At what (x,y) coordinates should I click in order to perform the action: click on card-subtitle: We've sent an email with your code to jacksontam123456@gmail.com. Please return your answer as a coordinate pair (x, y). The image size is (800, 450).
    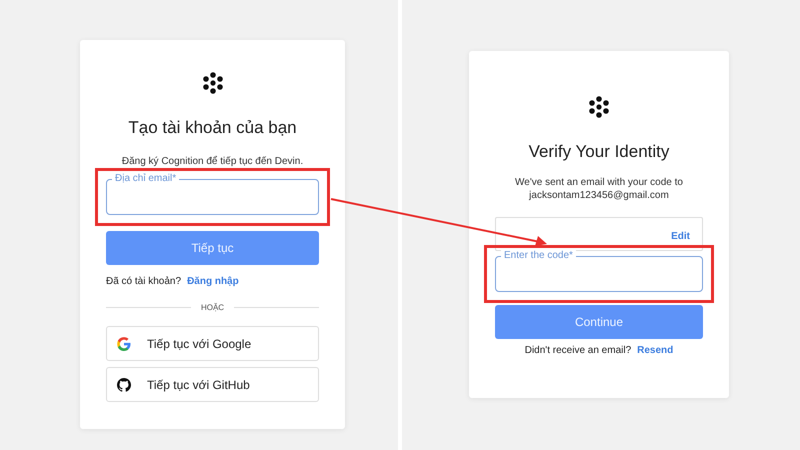
    Looking at the image, I should click on (599, 189).